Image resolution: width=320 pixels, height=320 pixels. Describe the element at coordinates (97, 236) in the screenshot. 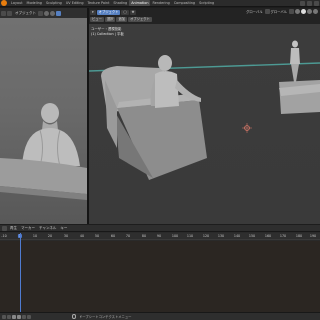

I see `frame-tick: 50` at that location.